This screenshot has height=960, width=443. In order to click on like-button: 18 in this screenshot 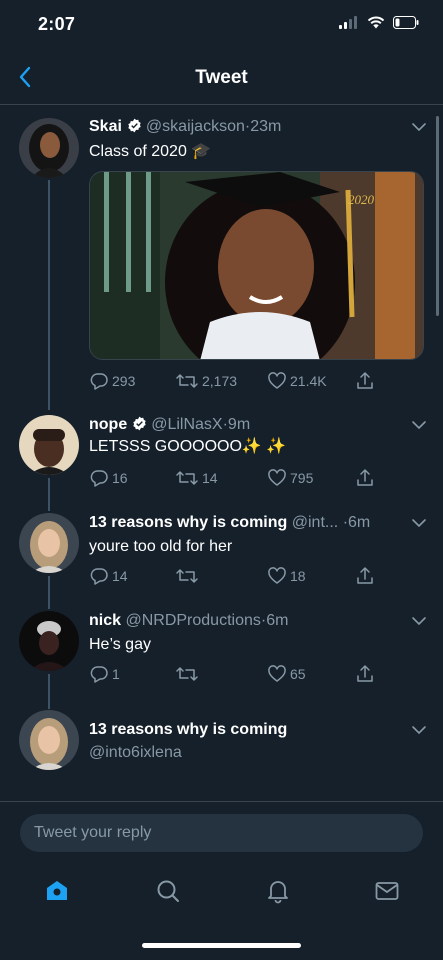, I will do `click(286, 576)`.